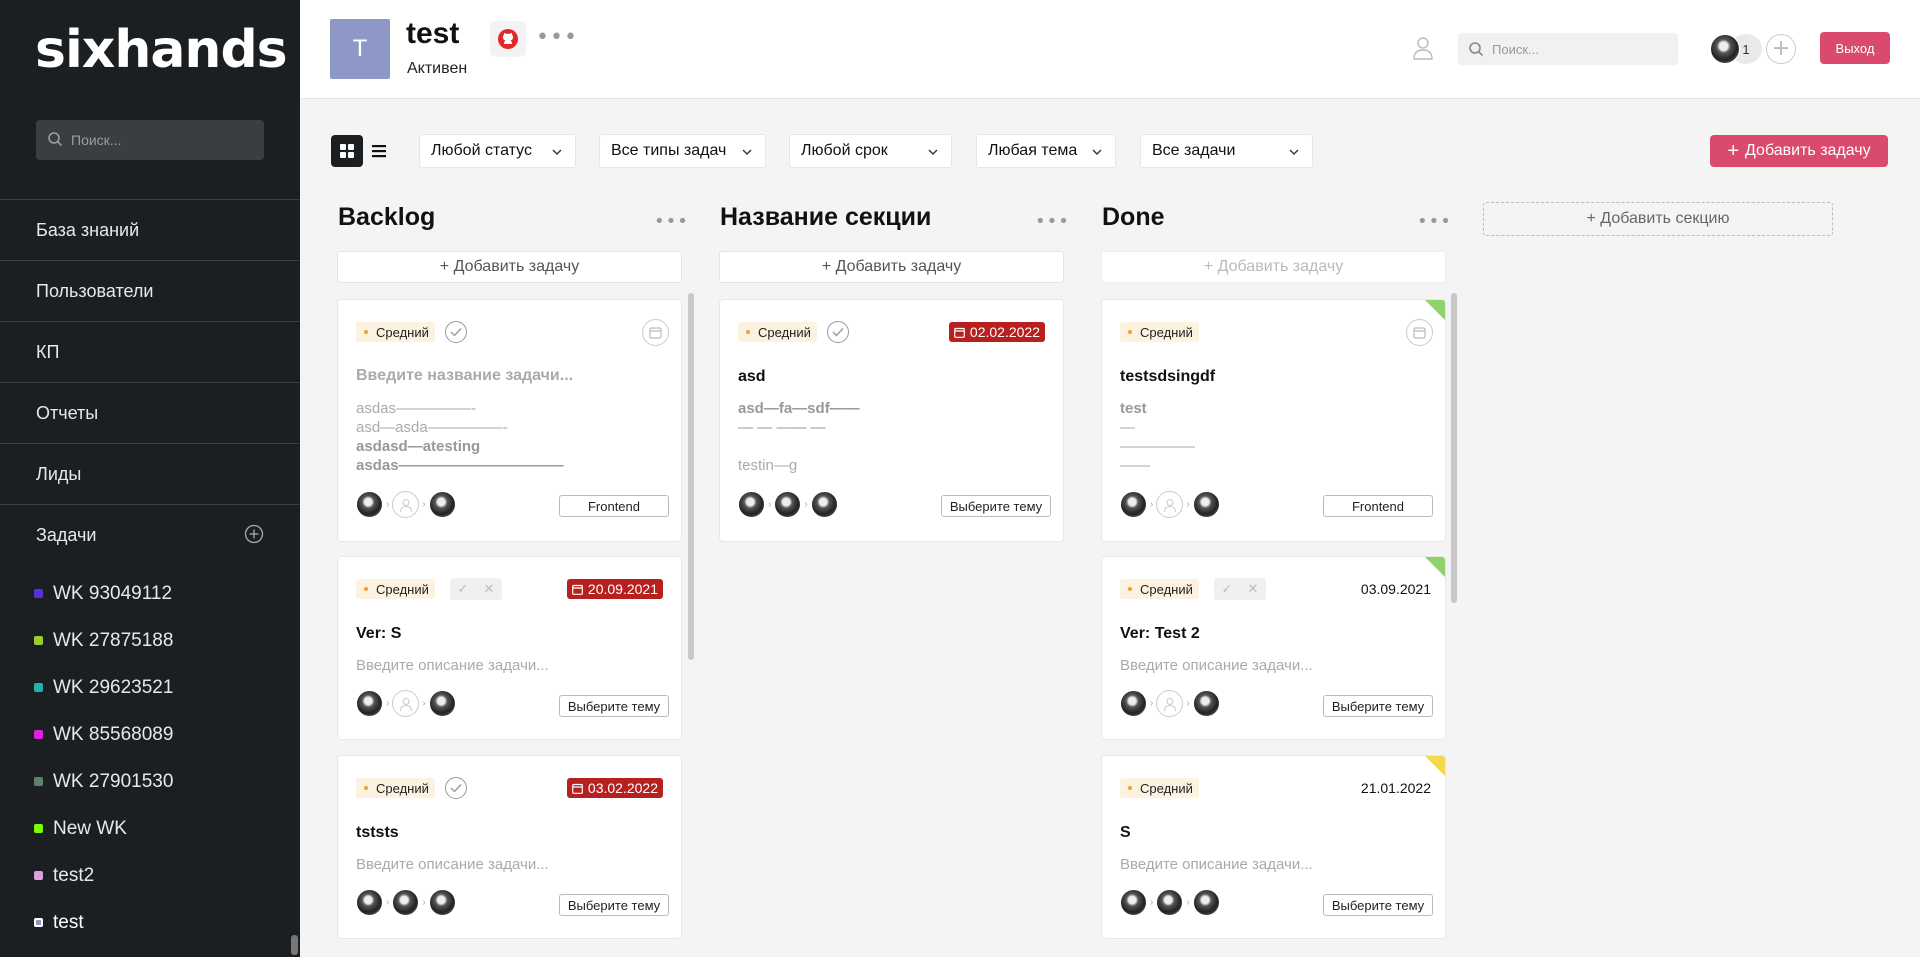 This screenshot has height=957, width=1920. What do you see at coordinates (1160, 634) in the screenshot?
I see `task-title: Ver: Test 2` at bounding box center [1160, 634].